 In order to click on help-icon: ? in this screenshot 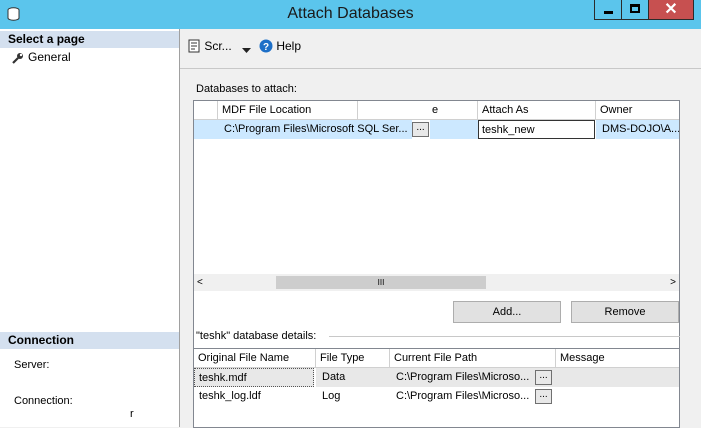, I will do `click(266, 46)`.